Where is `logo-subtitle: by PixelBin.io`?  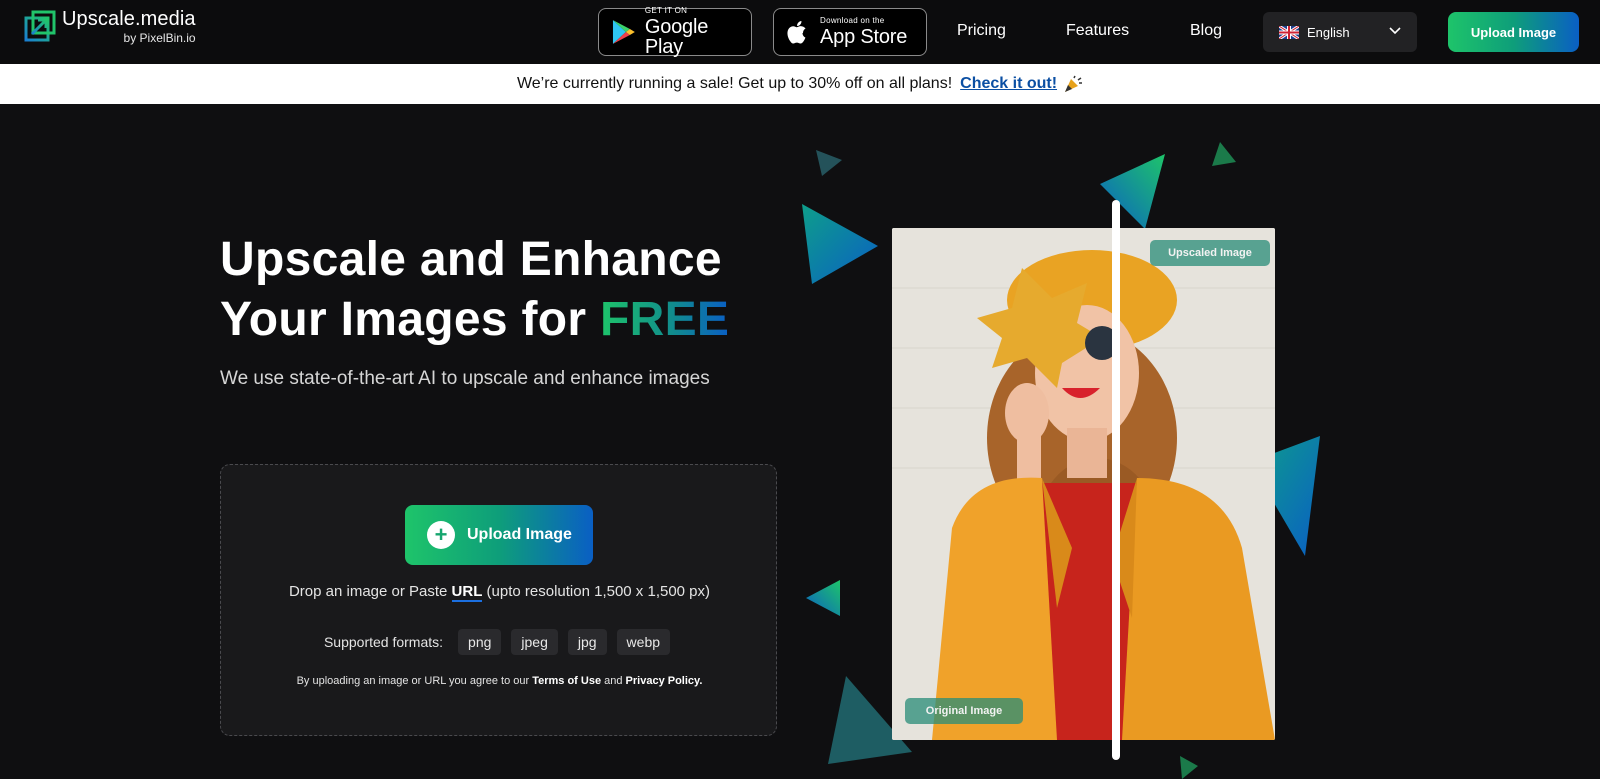 logo-subtitle: by PixelBin.io is located at coordinates (159, 38).